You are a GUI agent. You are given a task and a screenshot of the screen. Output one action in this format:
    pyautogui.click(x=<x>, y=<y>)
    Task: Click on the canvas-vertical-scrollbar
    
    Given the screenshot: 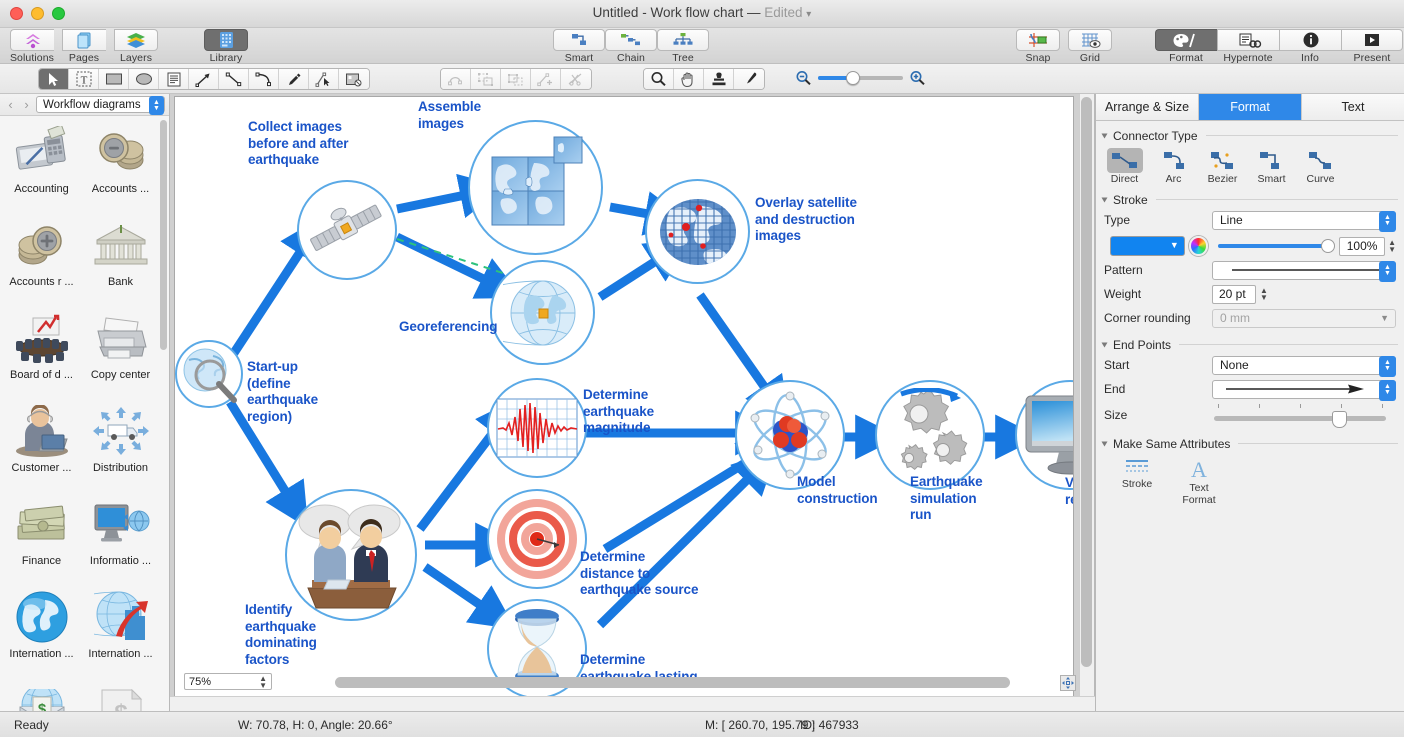 What is the action you would take?
    pyautogui.click(x=1086, y=395)
    